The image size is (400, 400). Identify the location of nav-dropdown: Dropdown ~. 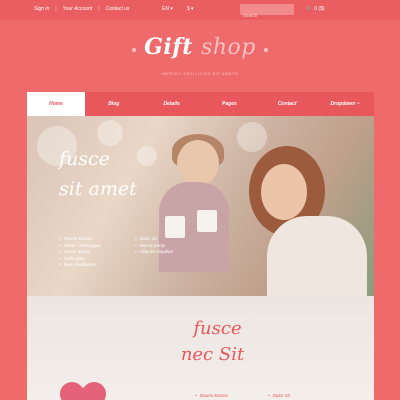
(345, 104).